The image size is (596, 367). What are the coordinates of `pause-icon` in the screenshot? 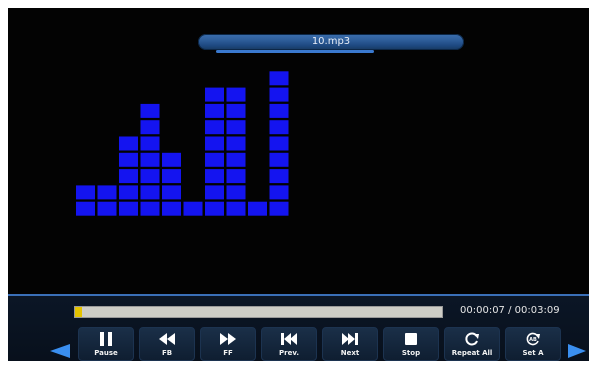 It's located at (106, 339).